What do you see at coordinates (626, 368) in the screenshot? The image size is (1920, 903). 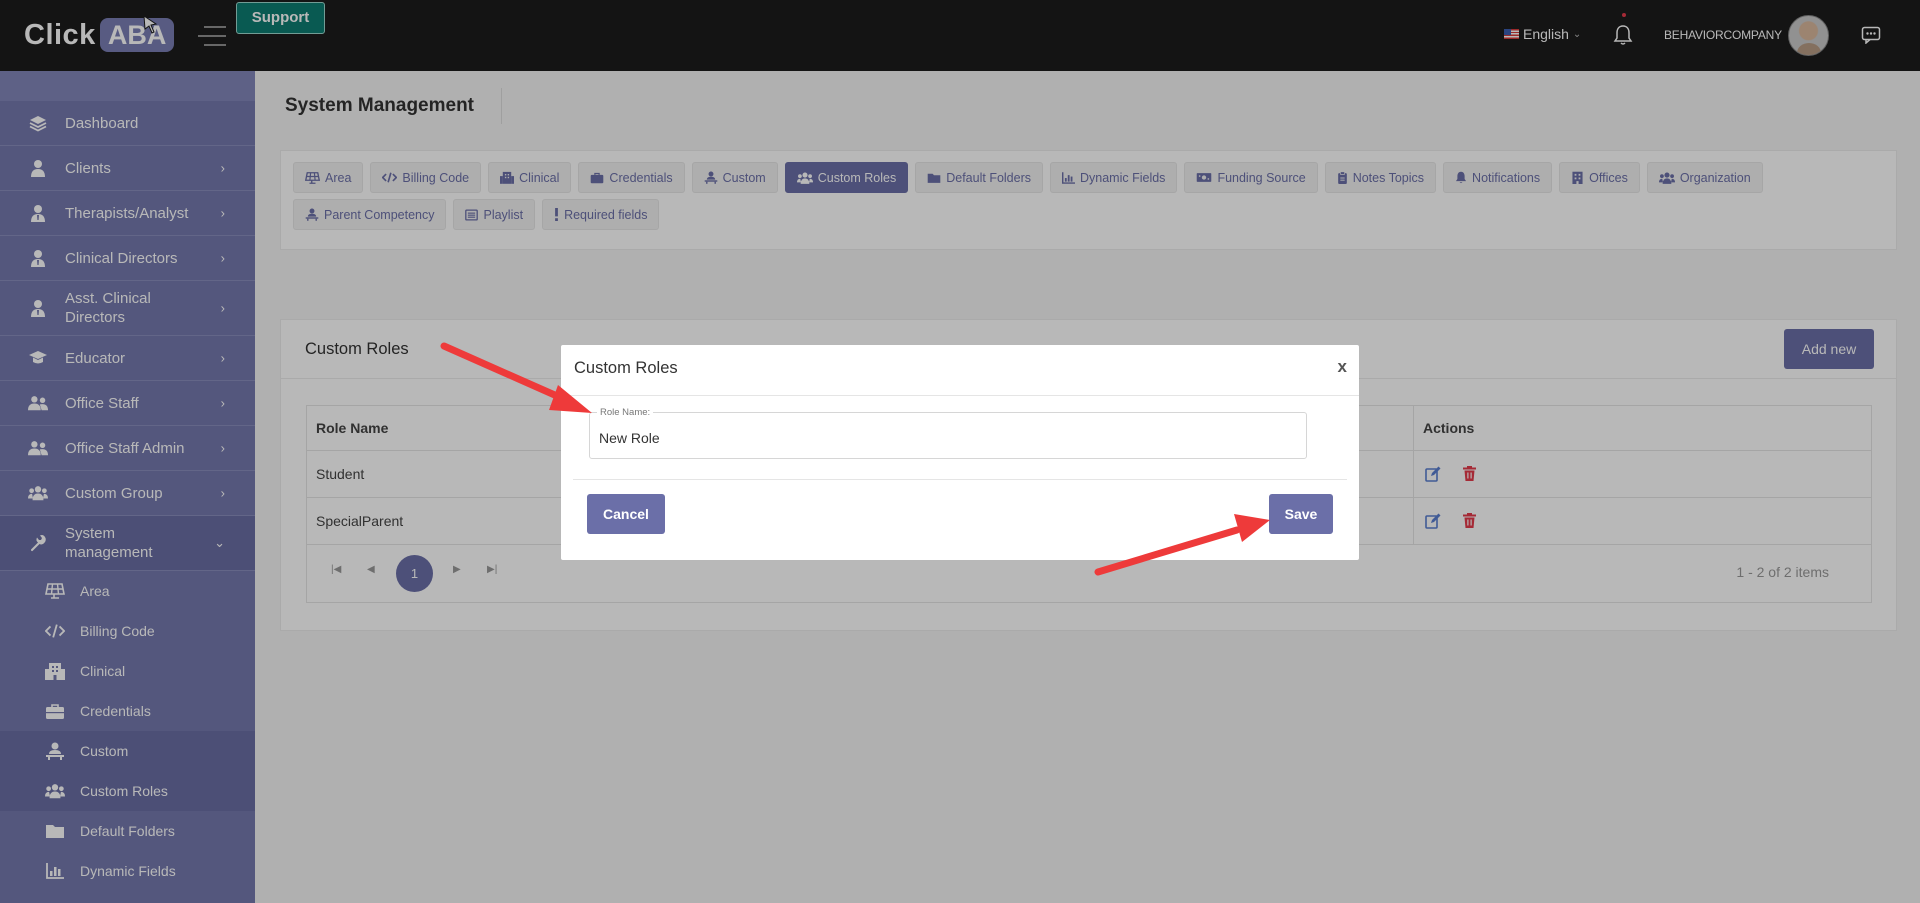 I see `dialog-title: Custom Roles` at bounding box center [626, 368].